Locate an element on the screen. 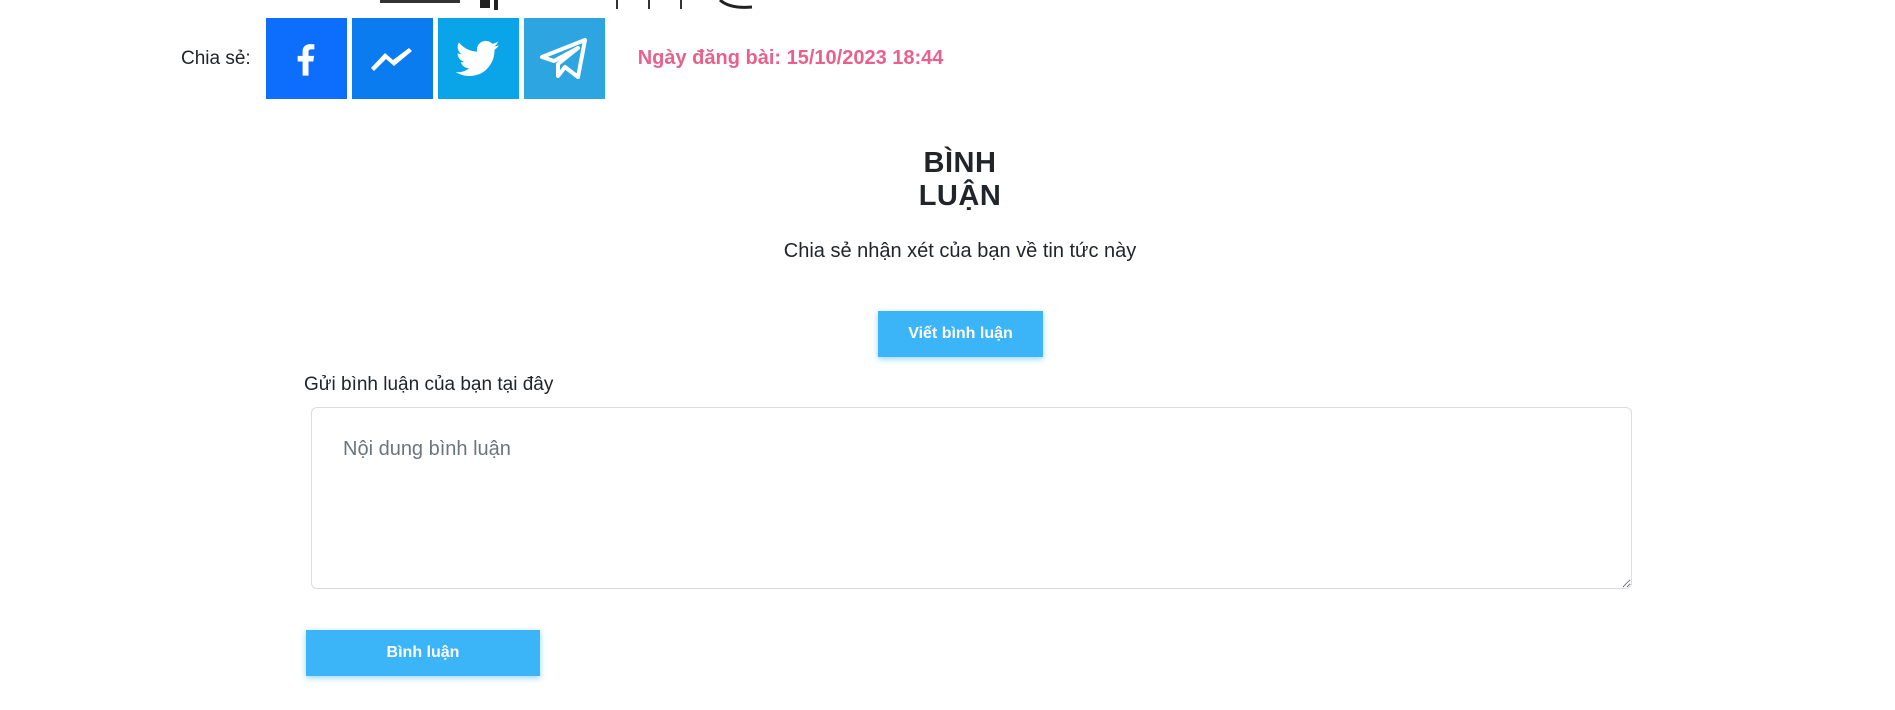 Image resolution: width=1895 pixels, height=710 pixels. share-facebook-button is located at coordinates (306, 58).